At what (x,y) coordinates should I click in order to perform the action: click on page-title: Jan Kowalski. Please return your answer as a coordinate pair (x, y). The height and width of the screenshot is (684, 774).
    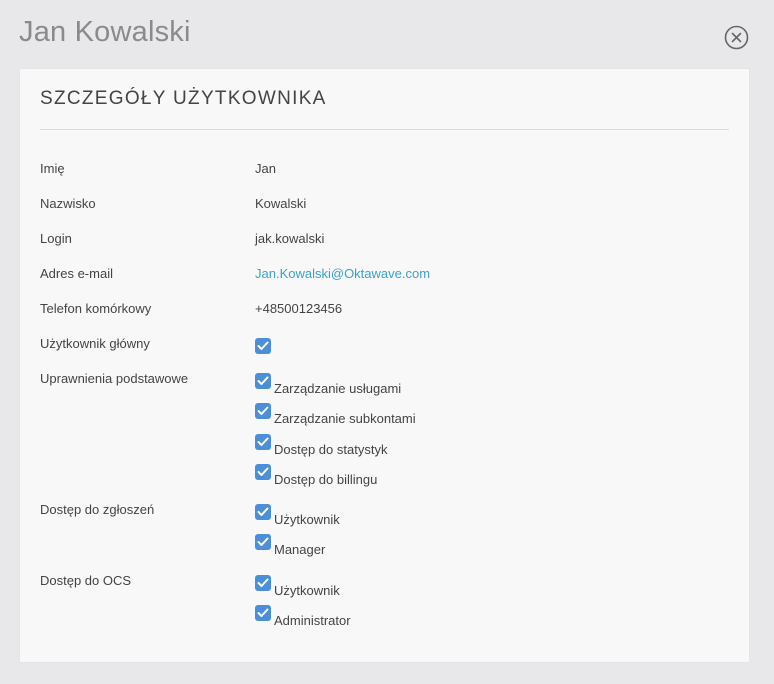
    Looking at the image, I should click on (105, 32).